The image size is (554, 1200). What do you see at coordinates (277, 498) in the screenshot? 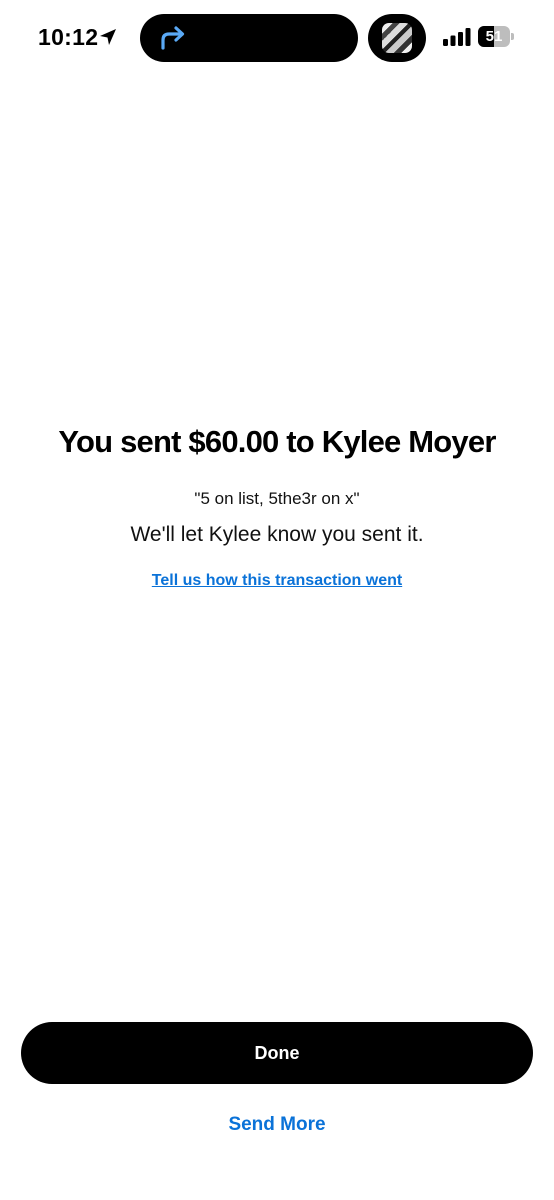
I see `payment-memo: "5 on list, 5the3r on x"` at bounding box center [277, 498].